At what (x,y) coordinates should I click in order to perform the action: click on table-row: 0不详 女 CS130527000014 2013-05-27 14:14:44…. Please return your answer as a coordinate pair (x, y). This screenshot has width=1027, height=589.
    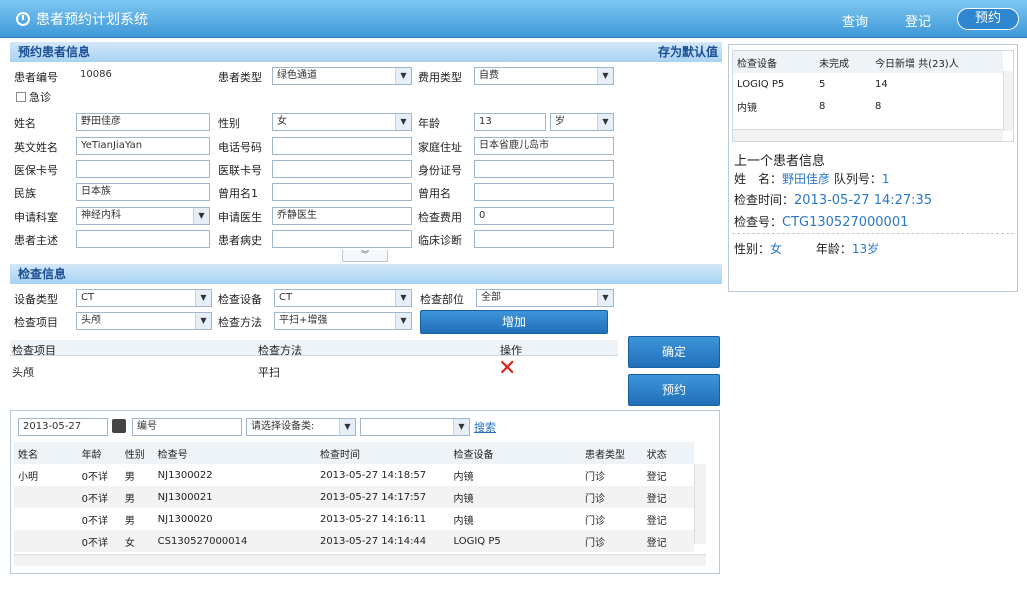
    Looking at the image, I should click on (354, 541).